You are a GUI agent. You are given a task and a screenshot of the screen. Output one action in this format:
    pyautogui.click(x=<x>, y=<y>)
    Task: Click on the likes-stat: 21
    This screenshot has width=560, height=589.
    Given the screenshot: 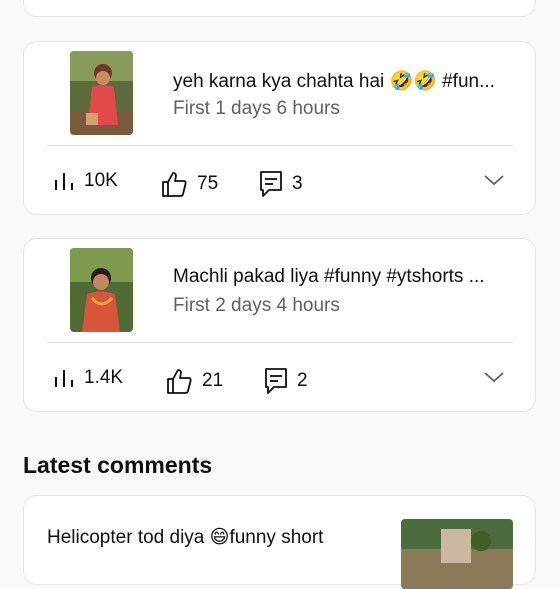 What is the action you would take?
    pyautogui.click(x=194, y=381)
    